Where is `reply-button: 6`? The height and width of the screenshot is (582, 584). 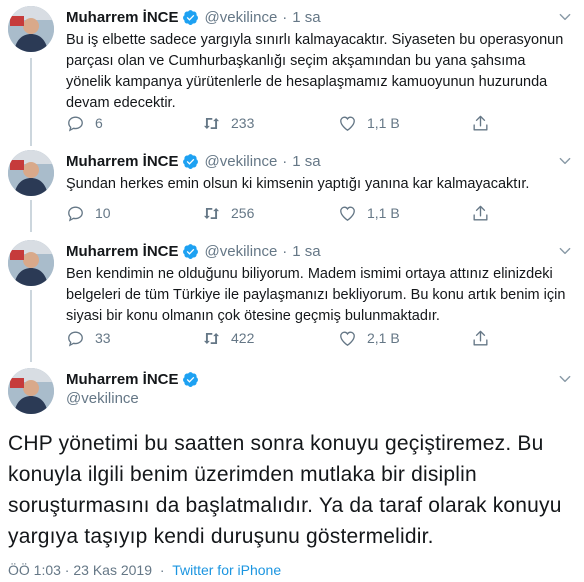
reply-button: 6 is located at coordinates (84, 123).